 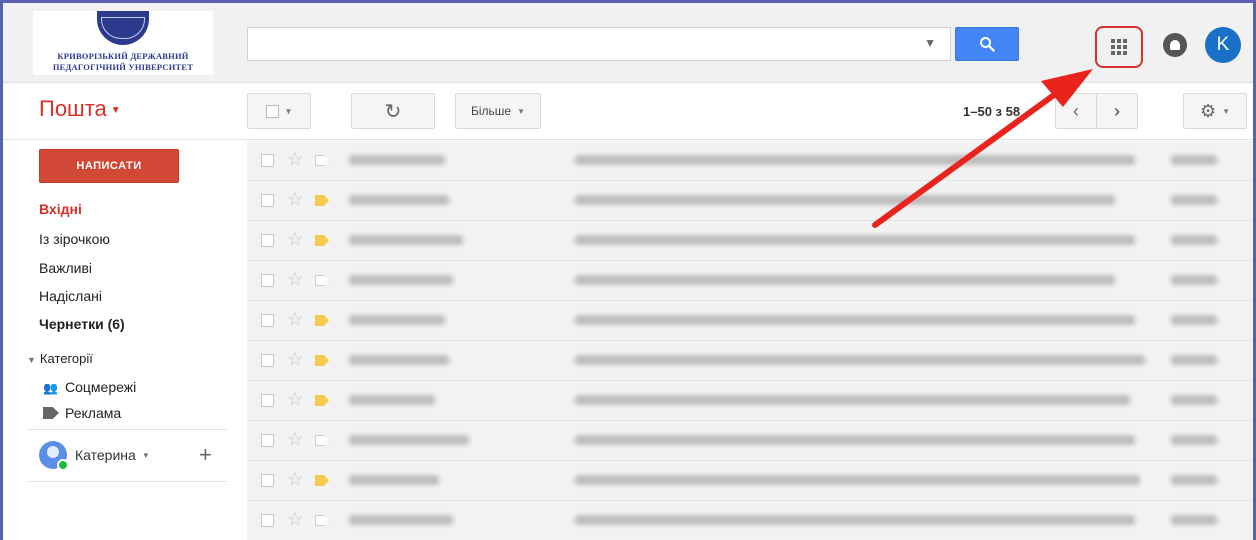 What do you see at coordinates (82, 413) in the screenshot?
I see `sidebar-item-promotions: Реклама` at bounding box center [82, 413].